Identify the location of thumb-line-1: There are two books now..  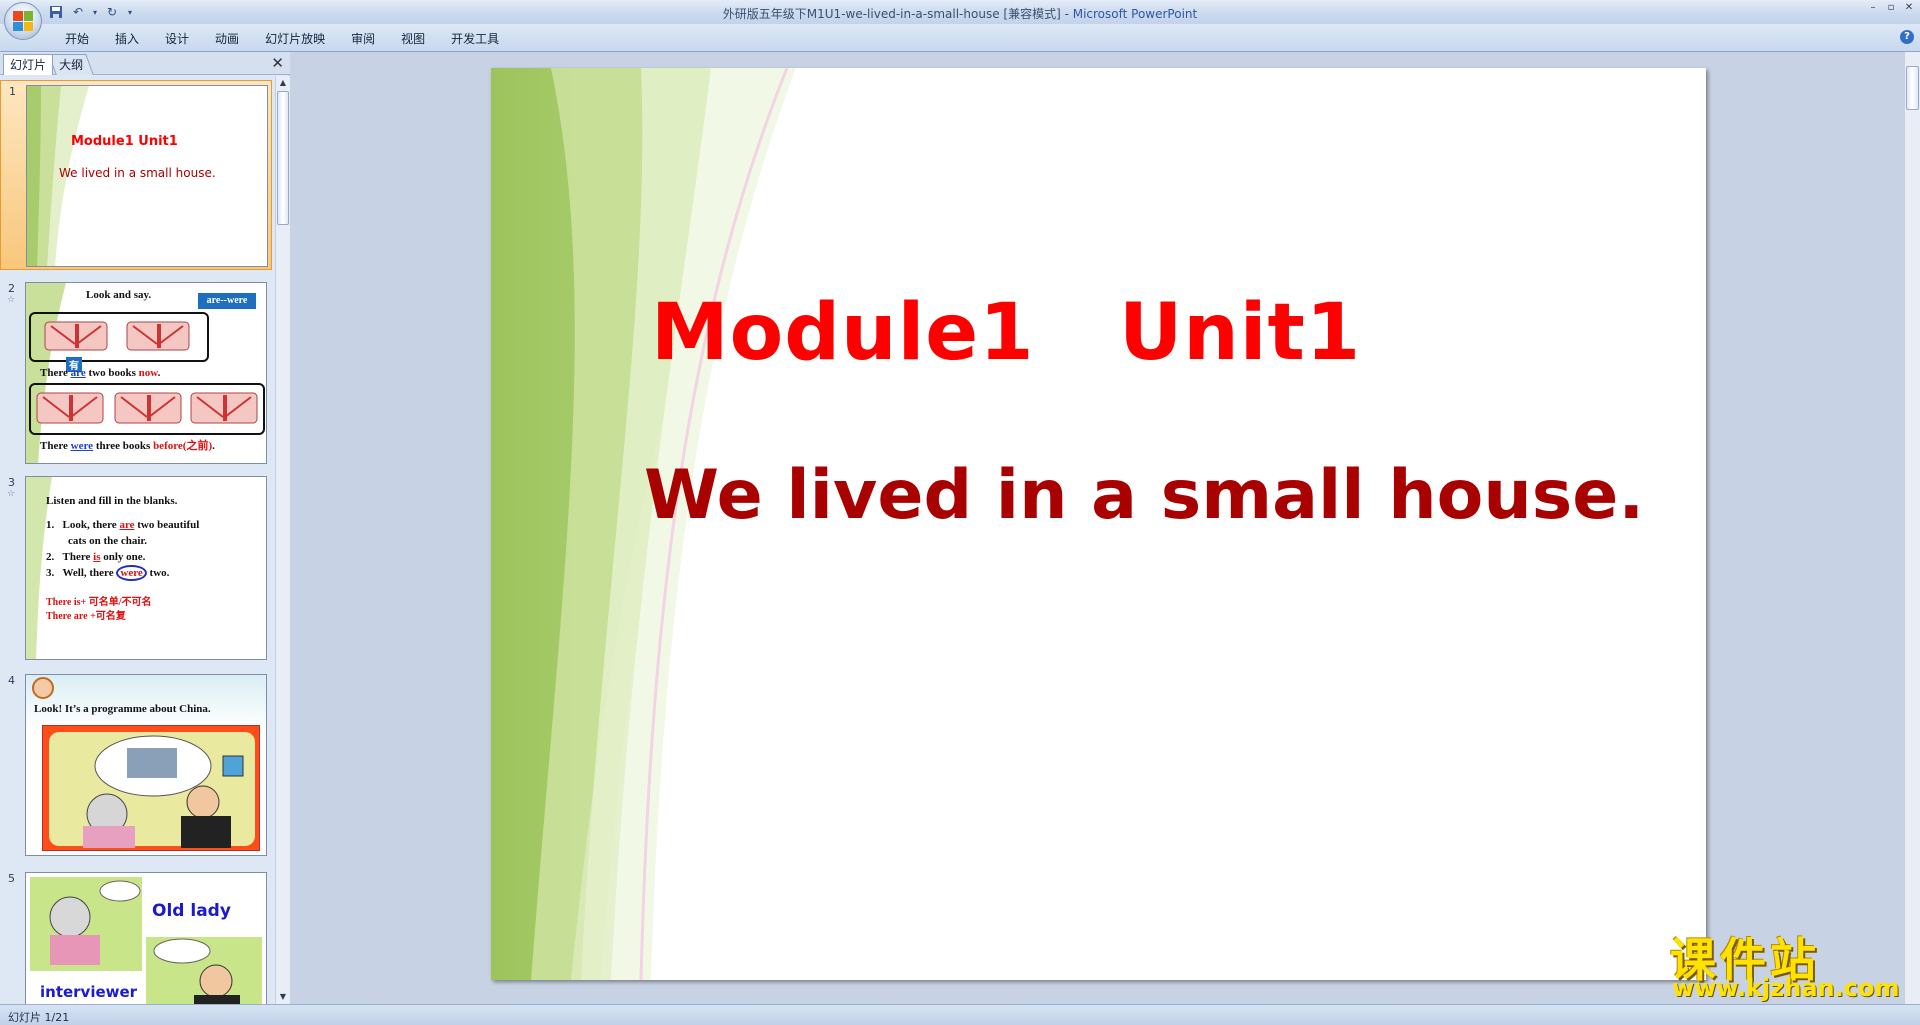
(100, 373).